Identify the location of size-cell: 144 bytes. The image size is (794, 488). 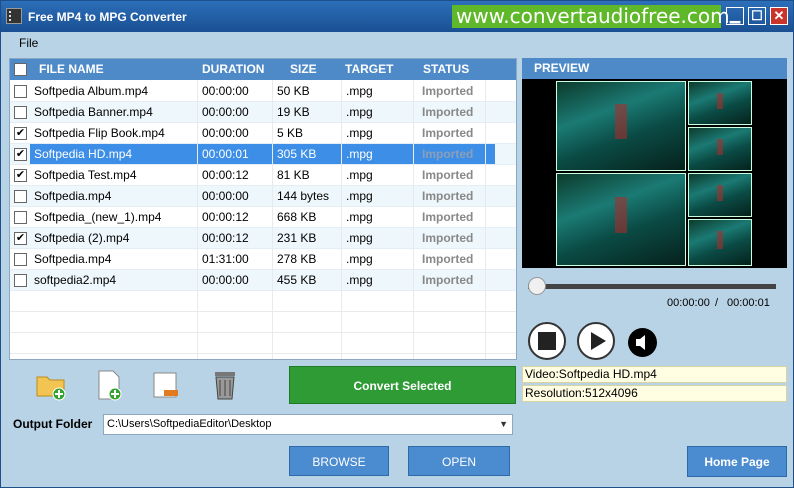
(303, 196).